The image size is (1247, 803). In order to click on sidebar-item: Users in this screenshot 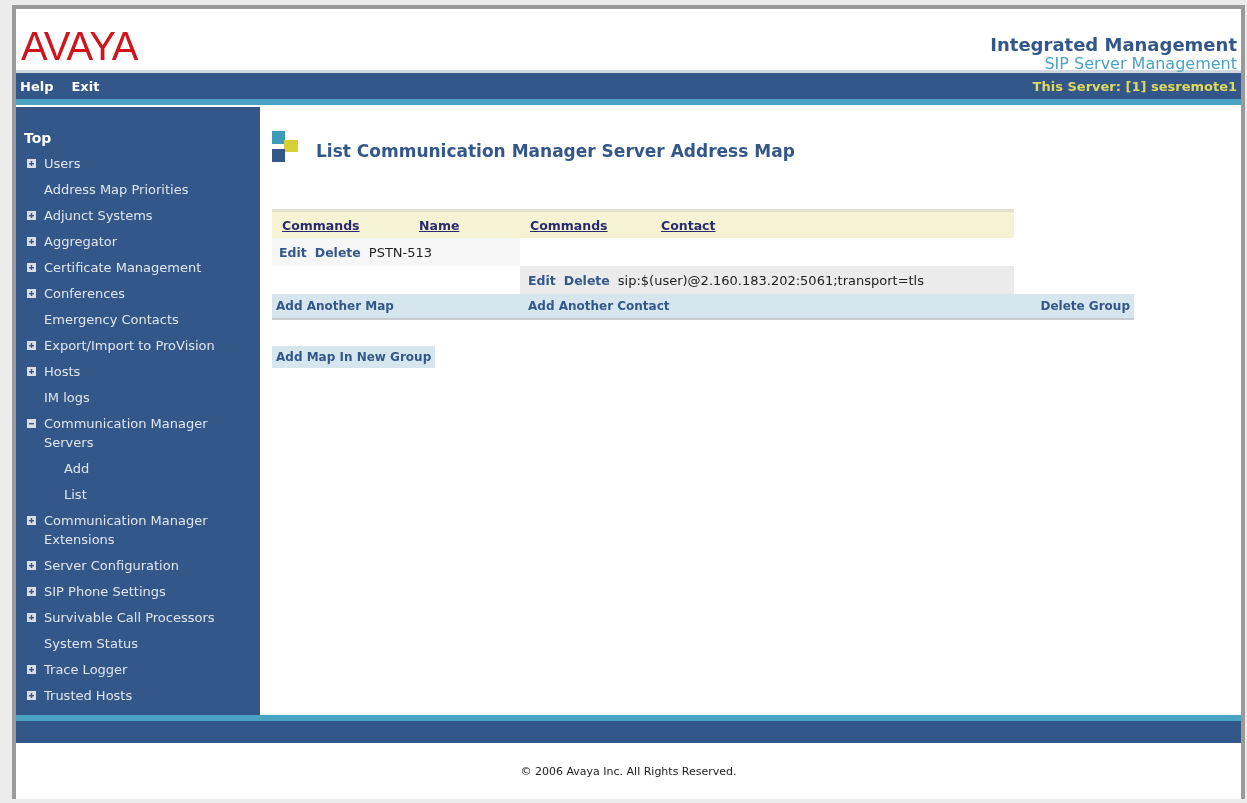, I will do `click(62, 163)`.